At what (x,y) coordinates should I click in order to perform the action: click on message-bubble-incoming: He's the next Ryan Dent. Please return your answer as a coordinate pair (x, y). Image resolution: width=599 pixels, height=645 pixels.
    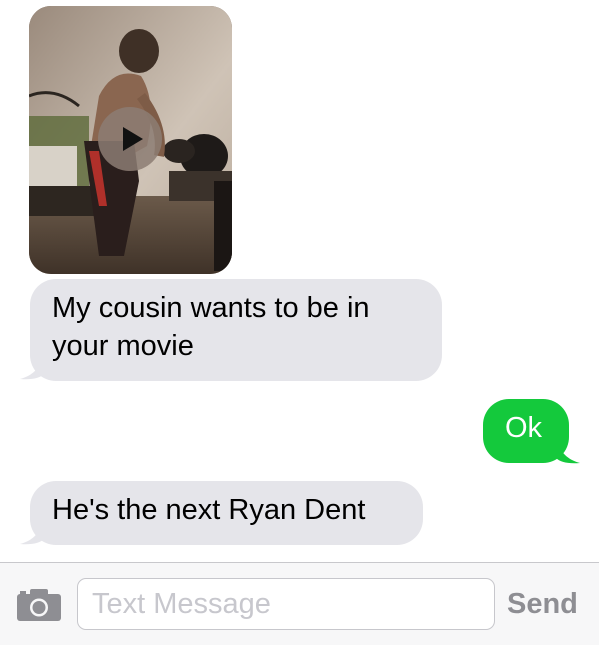
    Looking at the image, I should click on (226, 513).